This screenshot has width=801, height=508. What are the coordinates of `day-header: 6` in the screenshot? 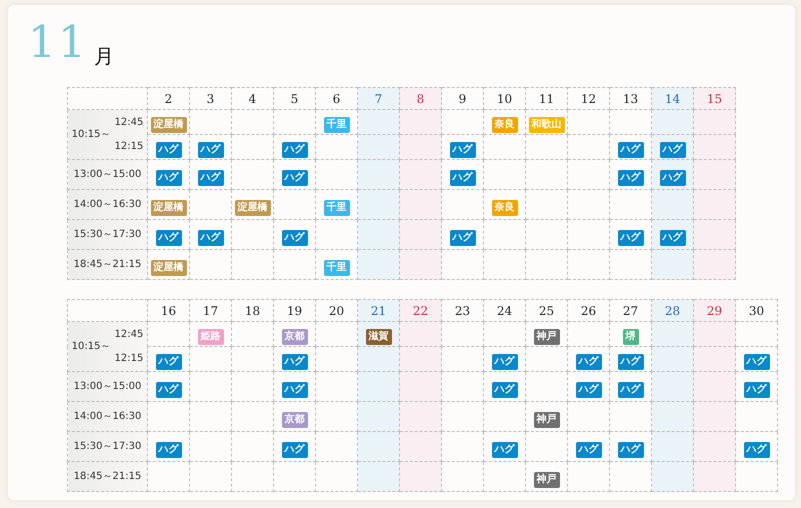 It's located at (336, 99).